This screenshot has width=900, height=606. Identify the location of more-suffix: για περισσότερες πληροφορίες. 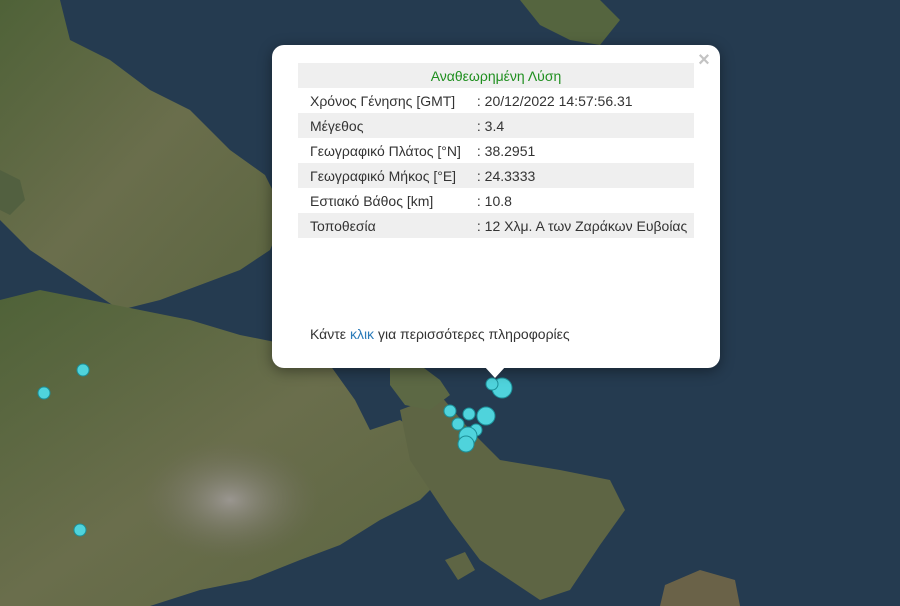
(473, 334).